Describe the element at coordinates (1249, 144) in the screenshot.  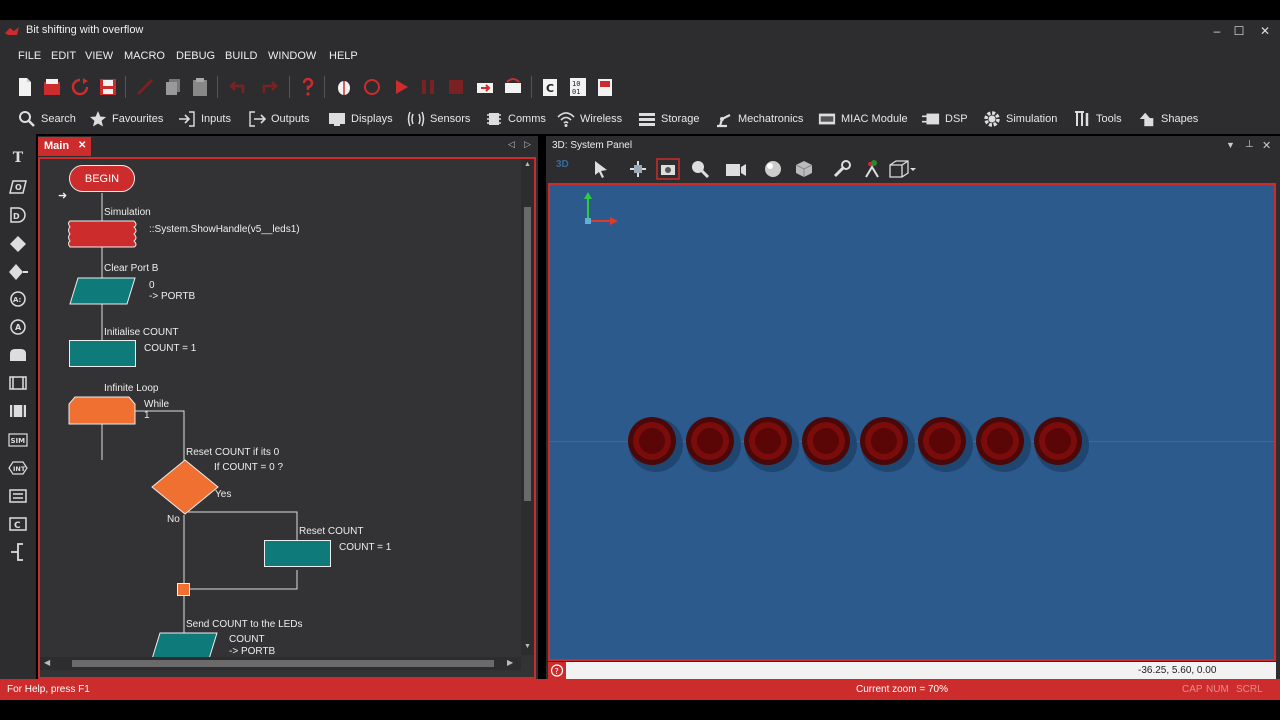
I see `panel-pin-icon: ⊥` at that location.